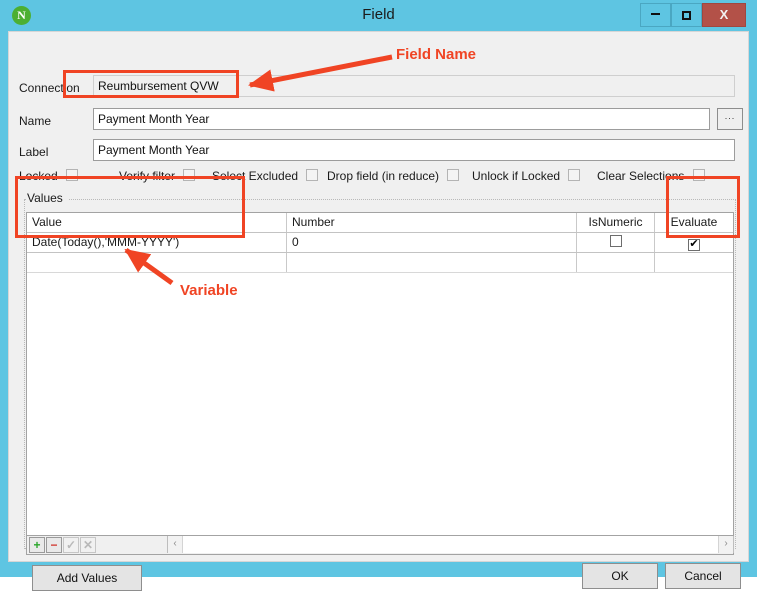  I want to click on isnumeric-checkbox, so click(615, 241).